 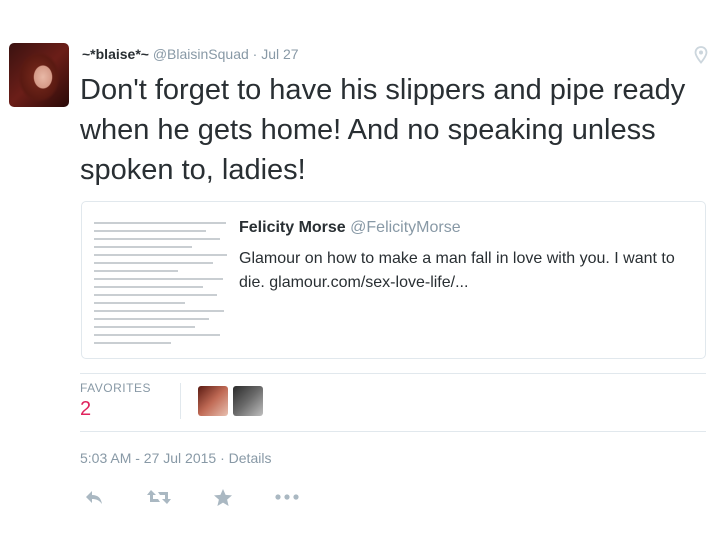 What do you see at coordinates (279, 54) in the screenshot?
I see `tweet-date: Jul 27` at bounding box center [279, 54].